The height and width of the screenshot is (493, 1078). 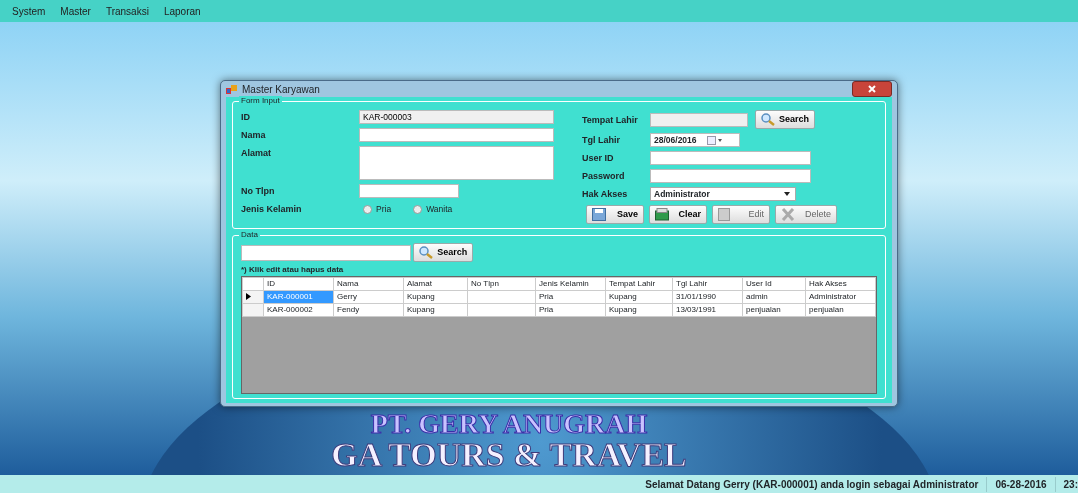 What do you see at coordinates (368, 284) in the screenshot?
I see `column-header: Nama` at bounding box center [368, 284].